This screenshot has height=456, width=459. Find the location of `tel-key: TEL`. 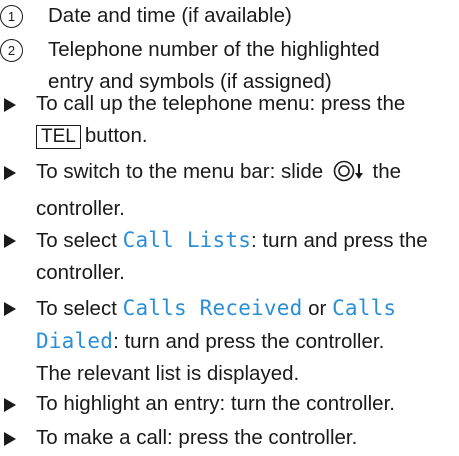

tel-key: TEL is located at coordinates (58, 137).